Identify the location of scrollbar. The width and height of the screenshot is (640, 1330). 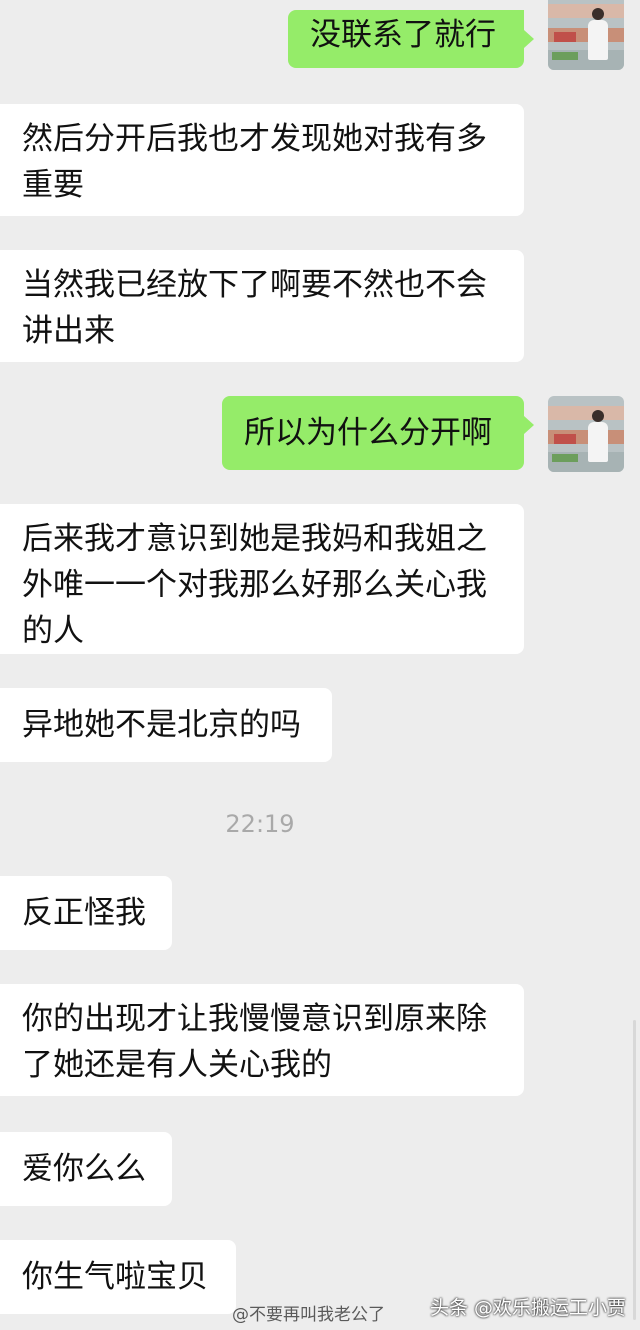
(634, 1170).